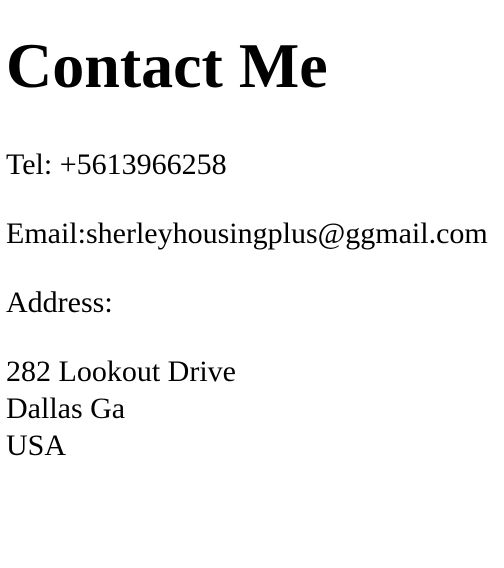 Image resolution: width=504 pixels, height=568 pixels. I want to click on address-label: Address:, so click(59, 302).